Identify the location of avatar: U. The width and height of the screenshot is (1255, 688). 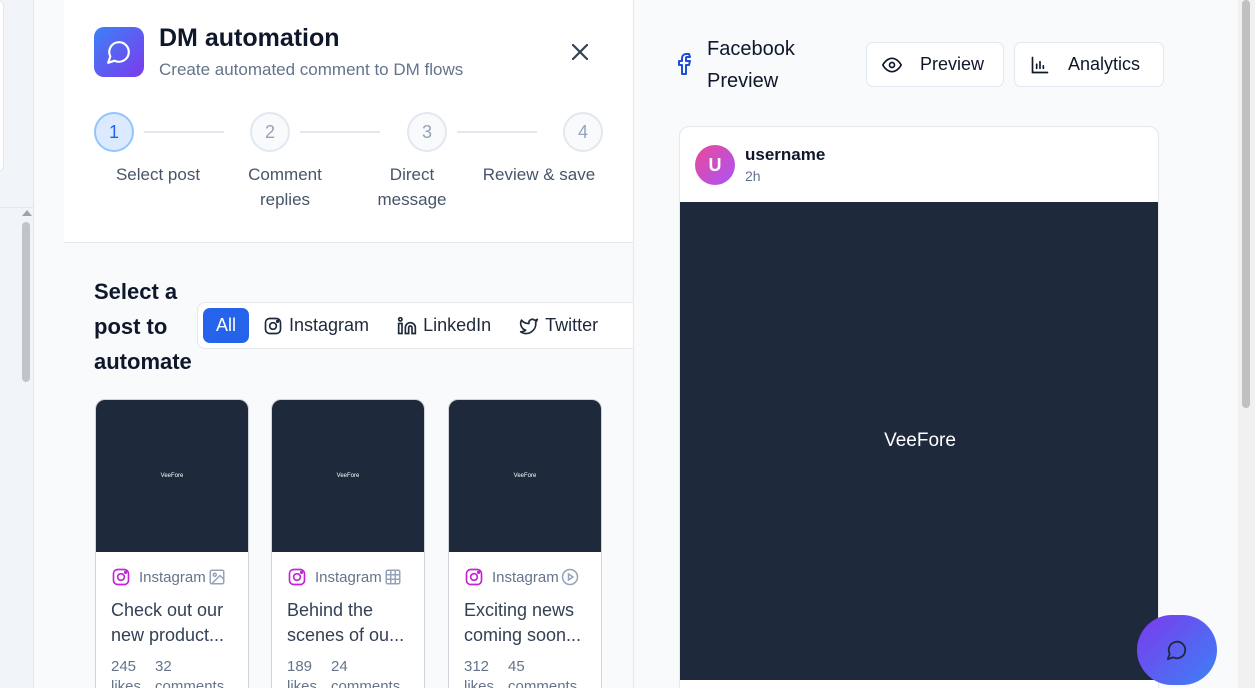
(715, 165).